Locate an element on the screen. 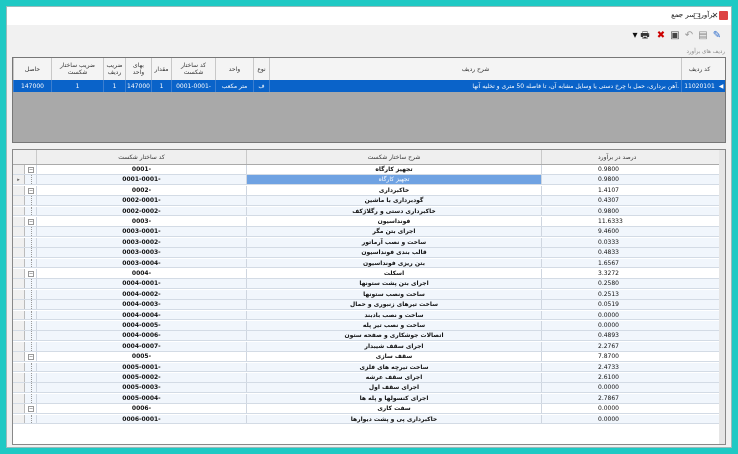  table-row: 0004-0002- ساخت ونصب ستونها 0.2513 is located at coordinates (369, 294).